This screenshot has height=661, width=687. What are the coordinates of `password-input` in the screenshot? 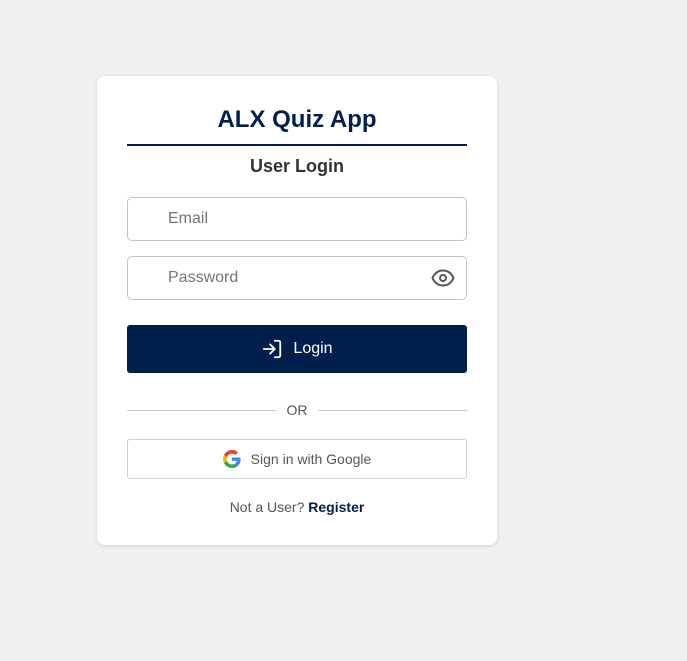 It's located at (297, 278).